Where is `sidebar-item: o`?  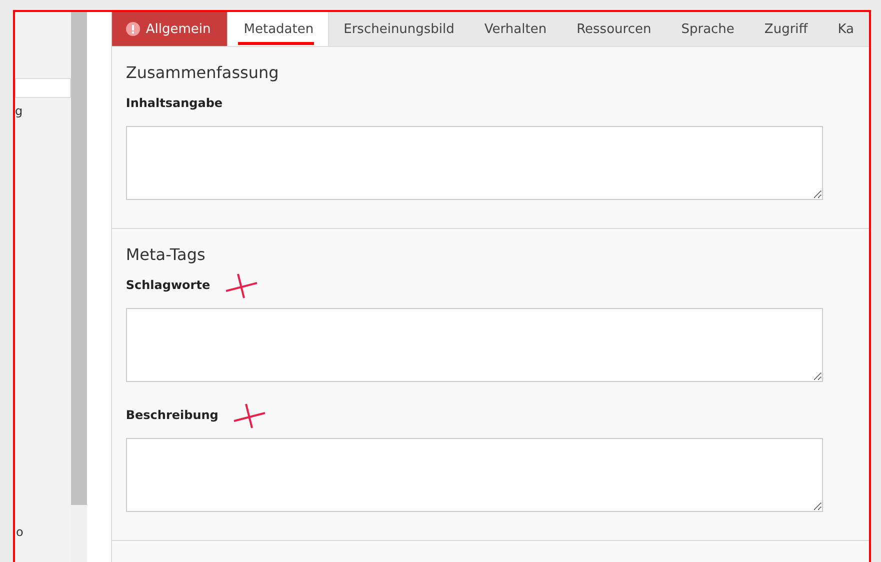
sidebar-item: o is located at coordinates (20, 532).